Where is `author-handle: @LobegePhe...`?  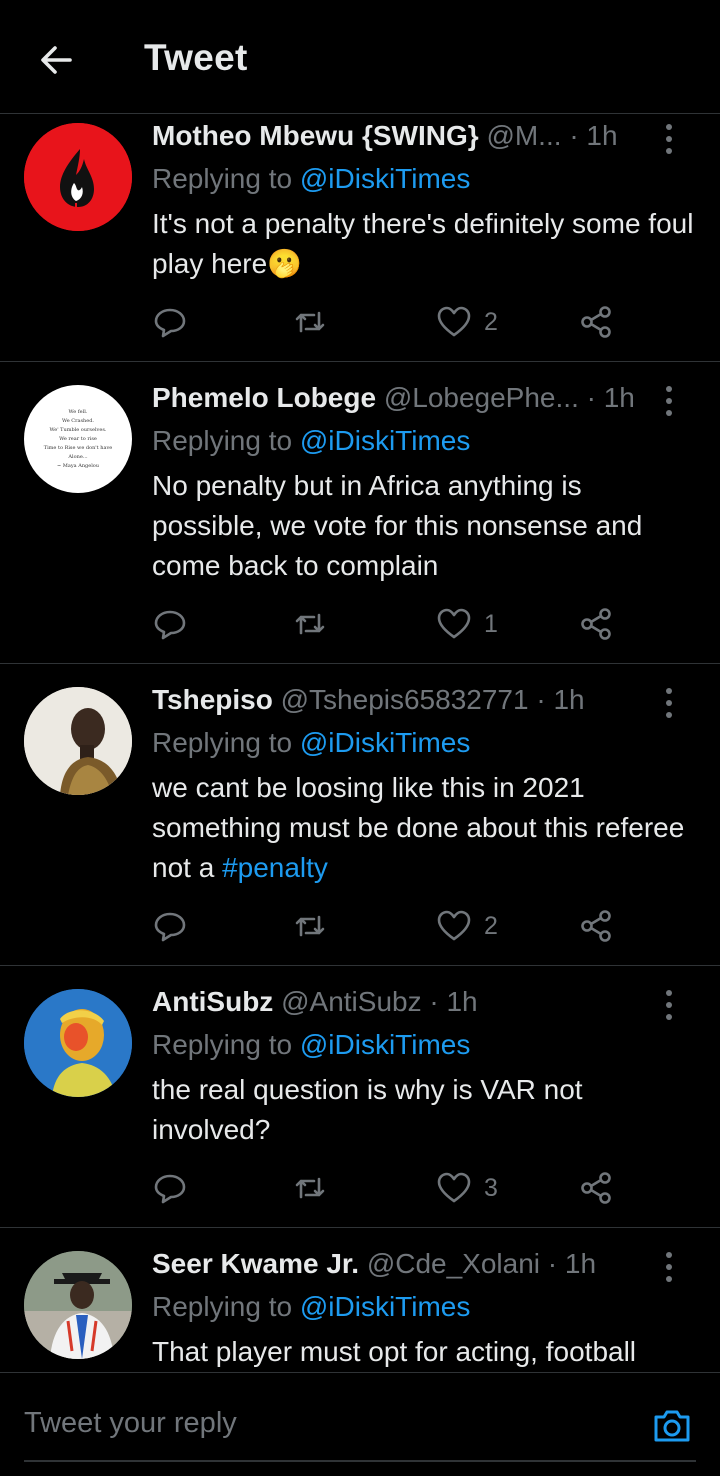
author-handle: @LobegePhe... is located at coordinates (481, 397).